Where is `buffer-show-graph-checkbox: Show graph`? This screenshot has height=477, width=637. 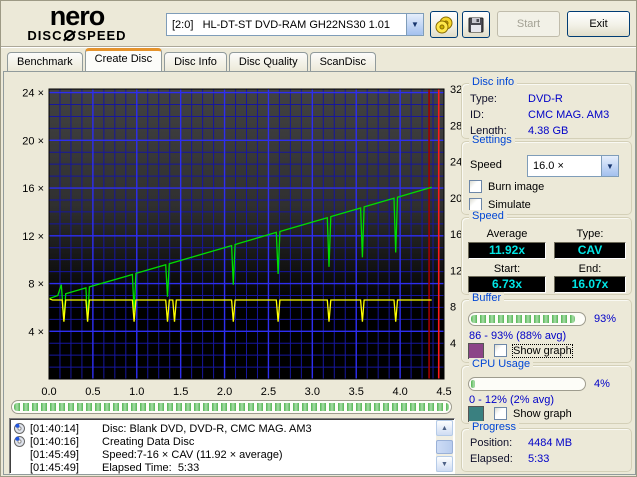 buffer-show-graph-checkbox: Show graph is located at coordinates (533, 350).